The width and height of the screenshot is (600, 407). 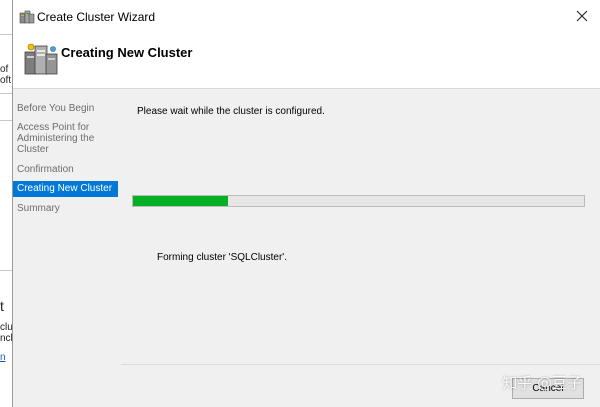 I want to click on background-text: of, so click(x=4, y=69).